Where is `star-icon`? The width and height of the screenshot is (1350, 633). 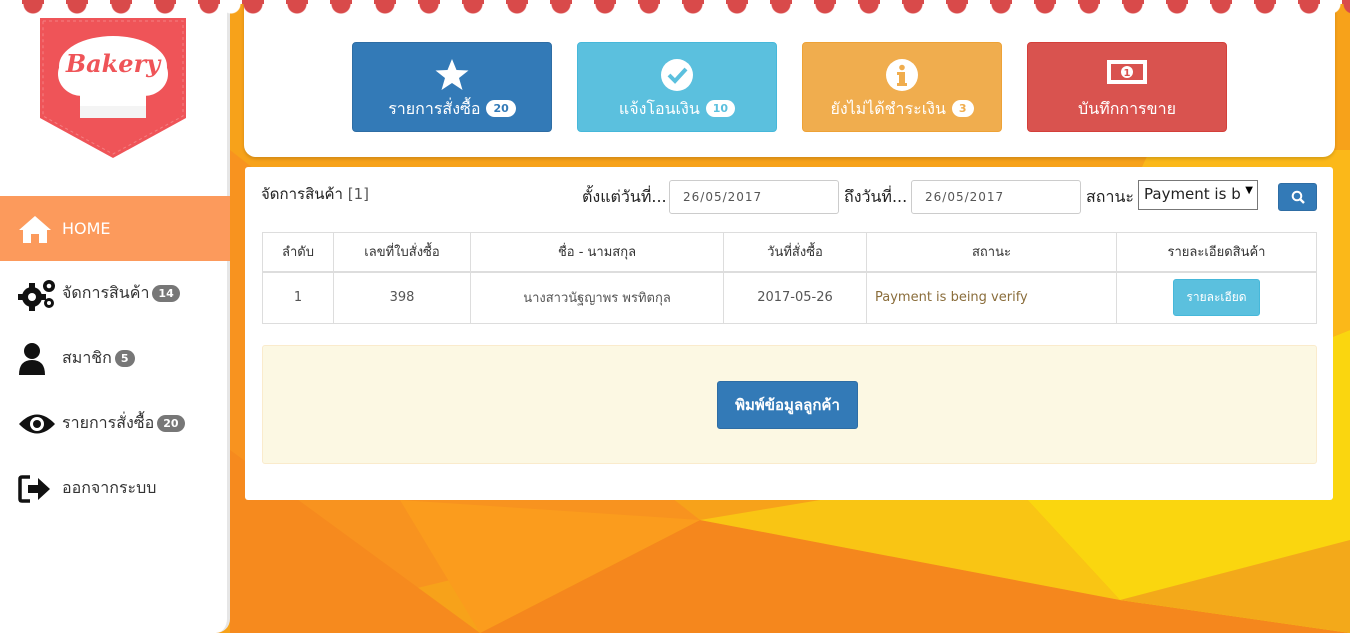
star-icon is located at coordinates (452, 75).